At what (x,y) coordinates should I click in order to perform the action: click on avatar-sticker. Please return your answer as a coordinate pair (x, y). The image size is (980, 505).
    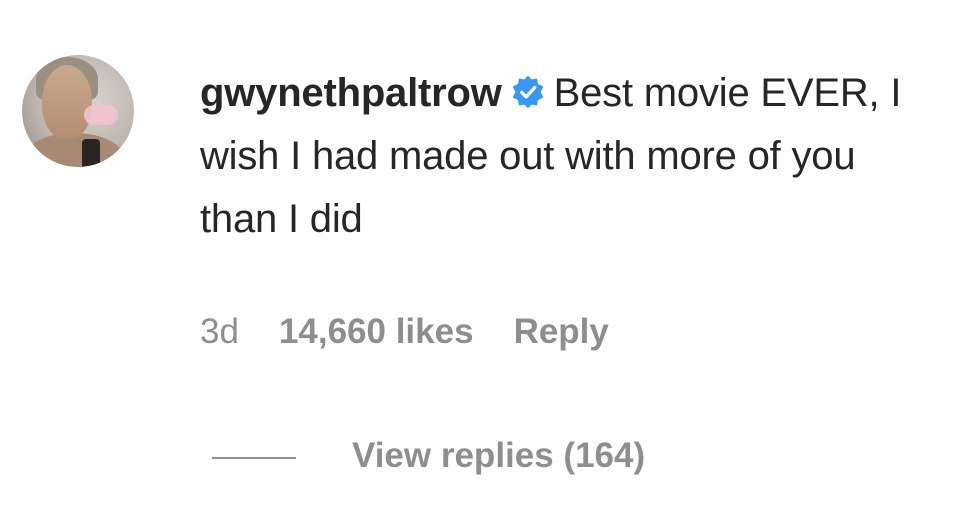
    Looking at the image, I should click on (101, 115).